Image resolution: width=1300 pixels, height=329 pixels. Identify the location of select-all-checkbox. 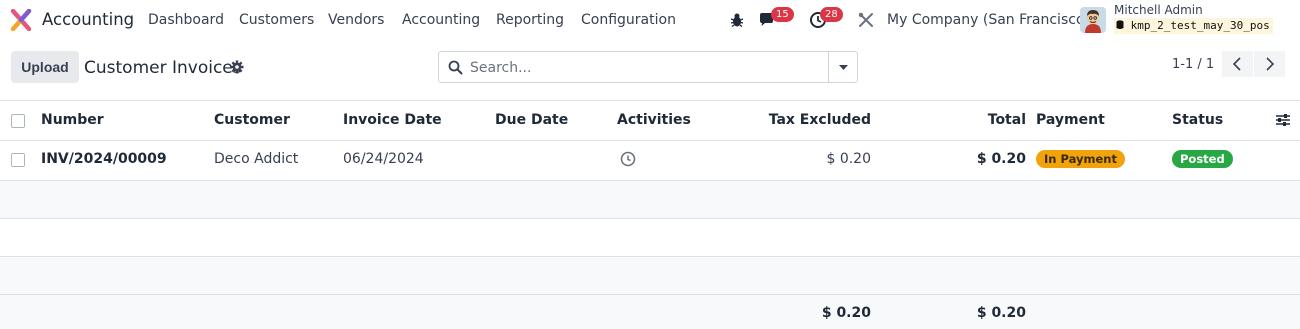
(18, 121).